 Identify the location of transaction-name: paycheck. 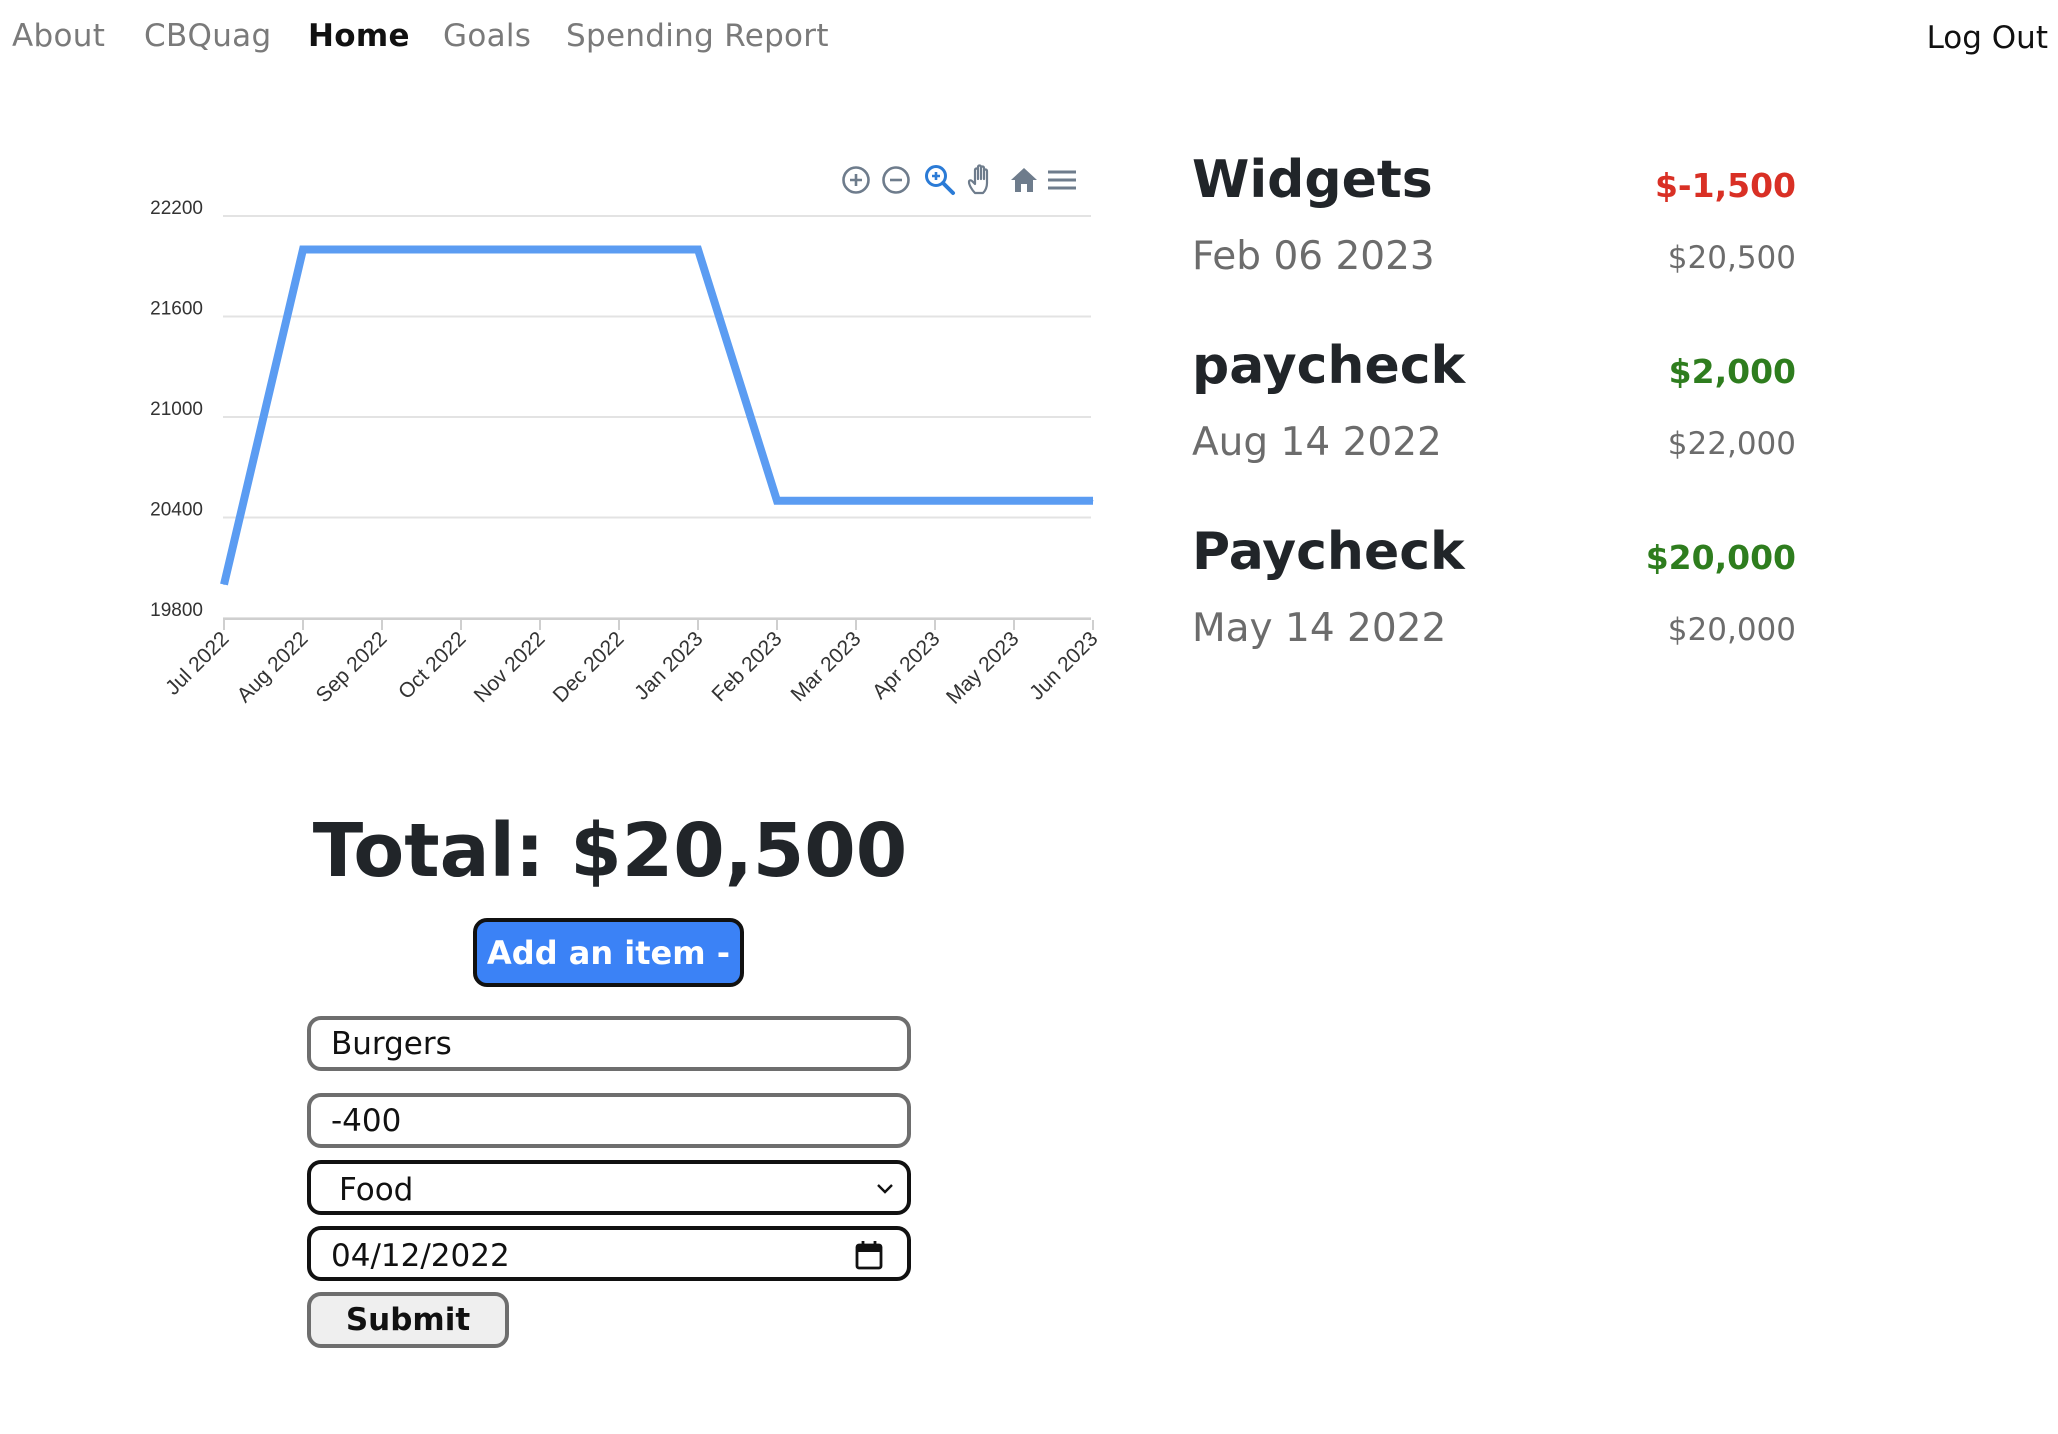
(1329, 366).